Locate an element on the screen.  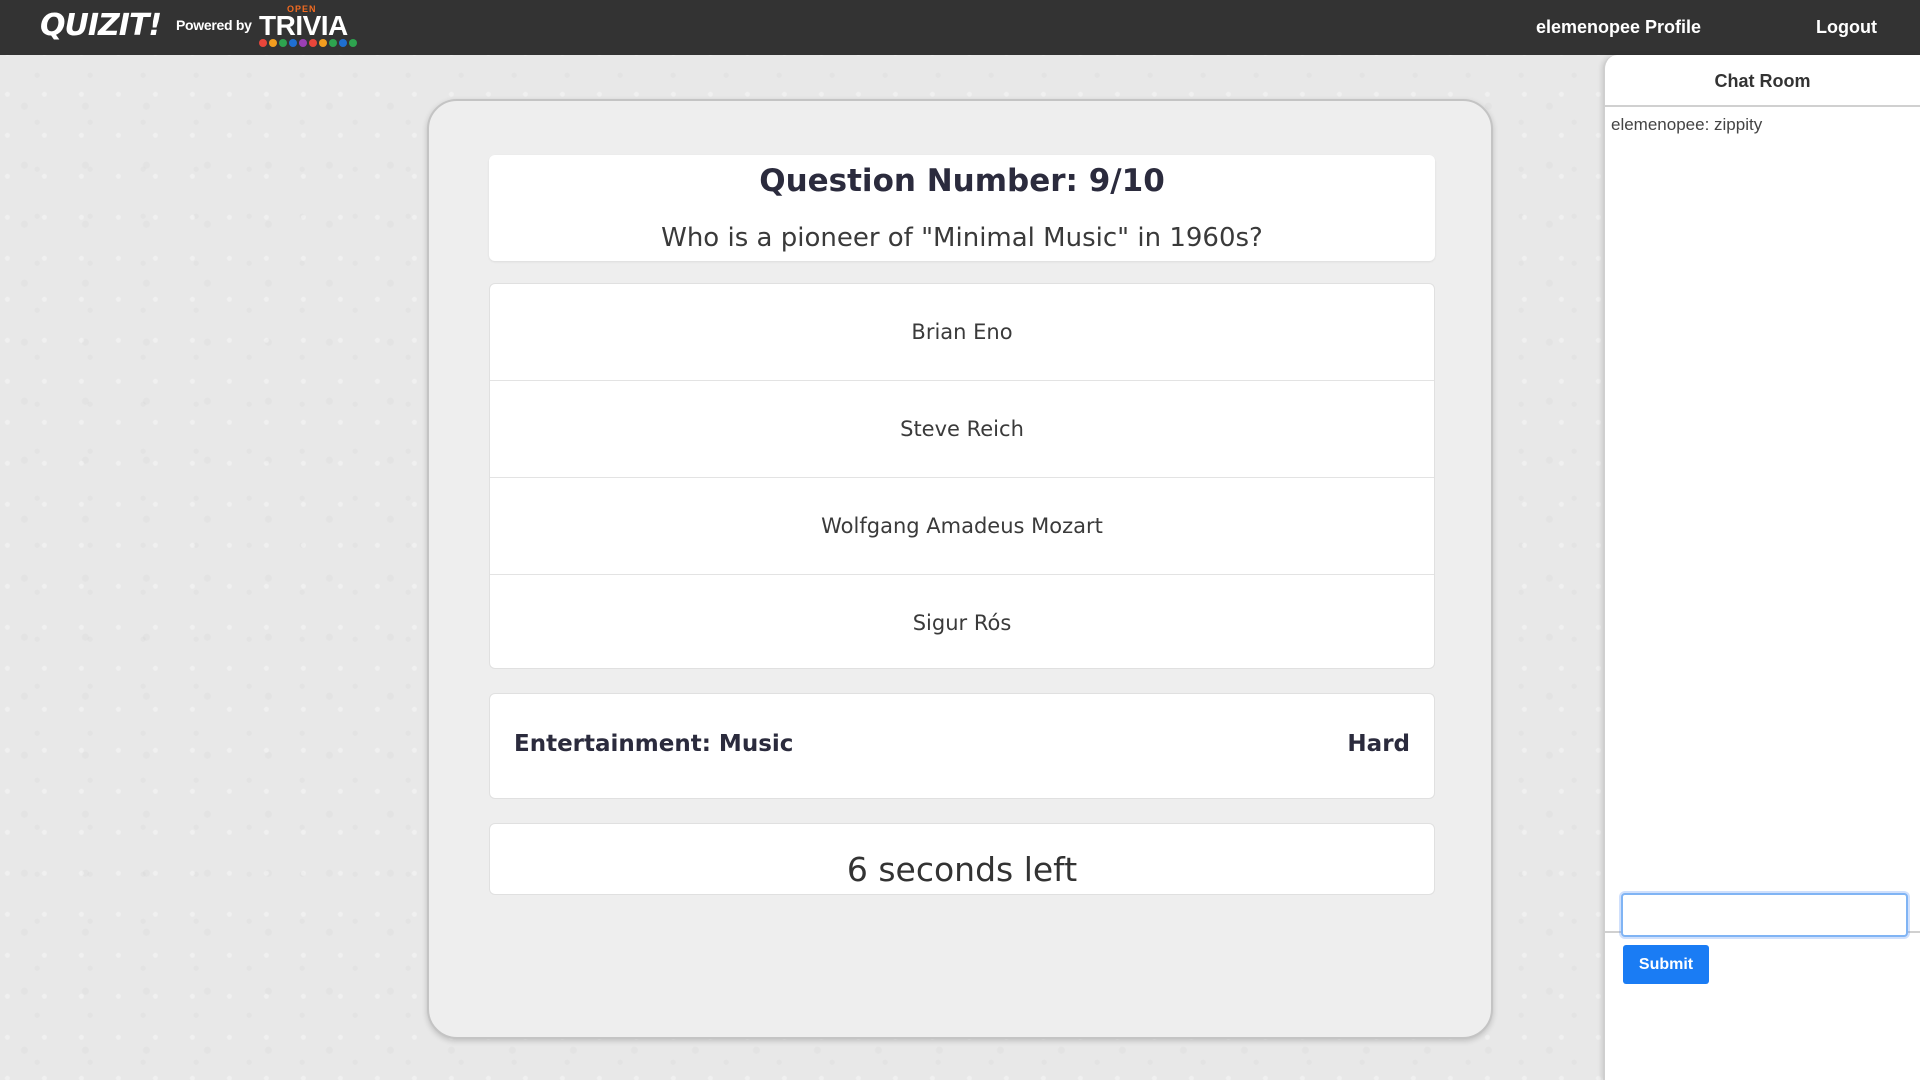
answer-option: Wolfgang Amadeus Mozart is located at coordinates (962, 526).